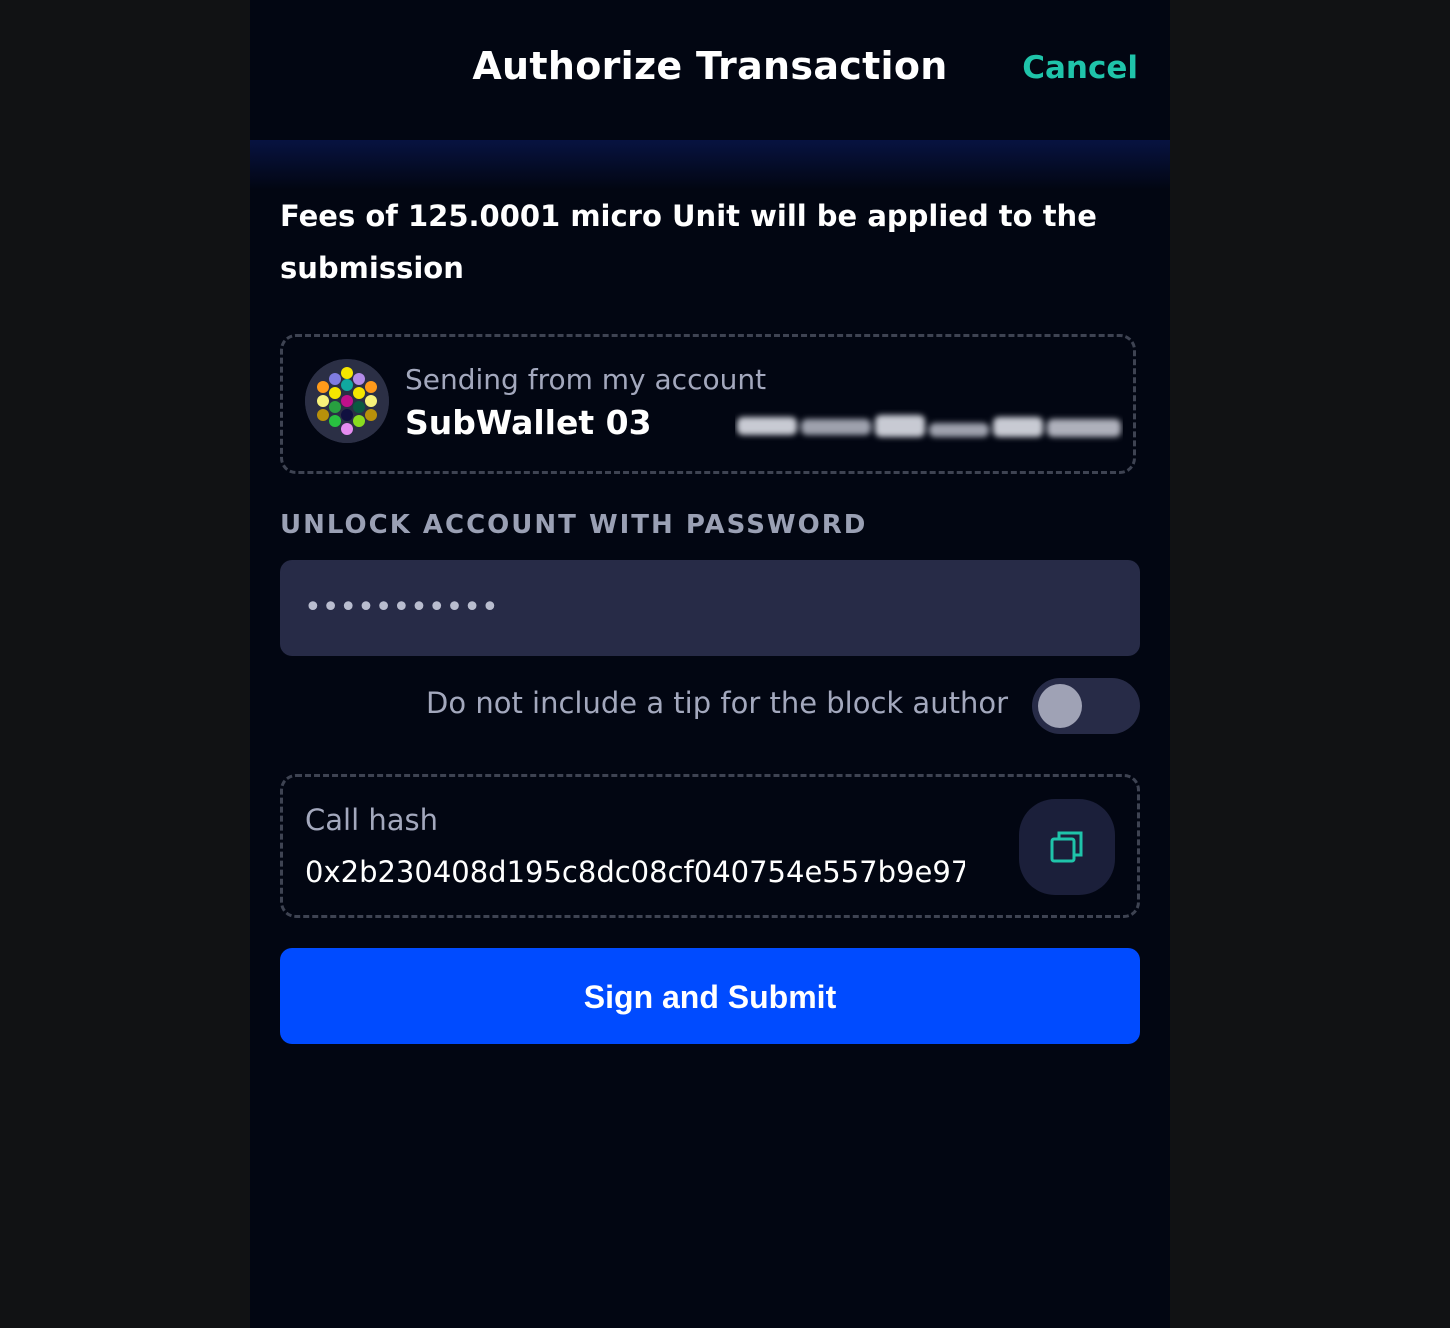 This screenshot has height=1328, width=1450. Describe the element at coordinates (710, 608) in the screenshot. I see `password-input: •••••••••••` at that location.